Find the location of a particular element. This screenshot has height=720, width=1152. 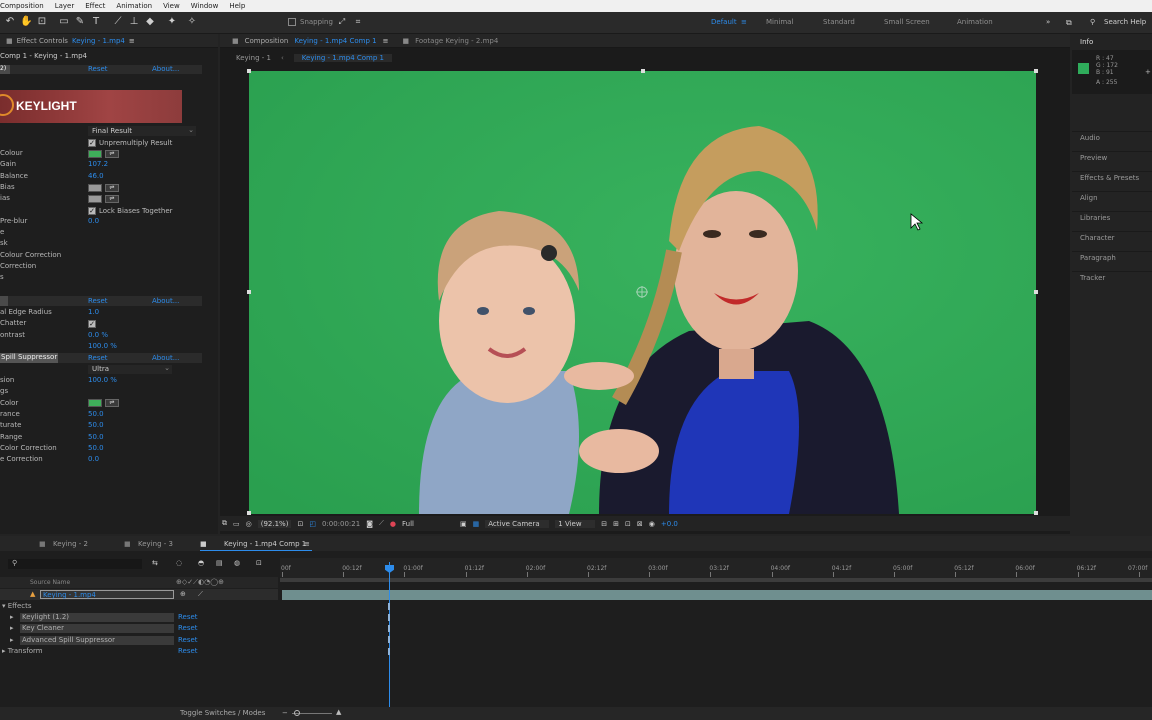

current-time: 0:00:00:21 is located at coordinates (341, 524).